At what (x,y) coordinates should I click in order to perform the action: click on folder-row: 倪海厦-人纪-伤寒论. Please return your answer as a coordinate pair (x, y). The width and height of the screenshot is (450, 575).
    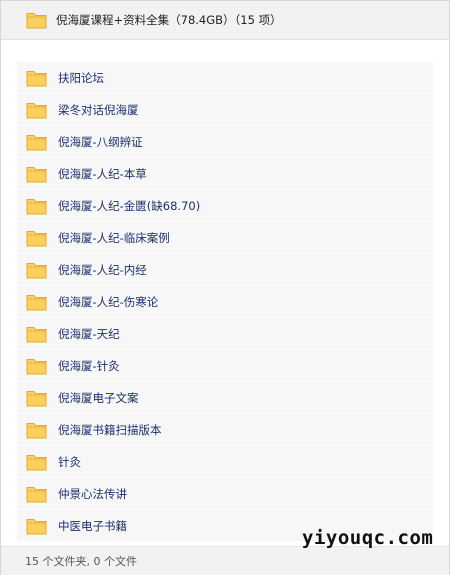
    Looking at the image, I should click on (225, 301).